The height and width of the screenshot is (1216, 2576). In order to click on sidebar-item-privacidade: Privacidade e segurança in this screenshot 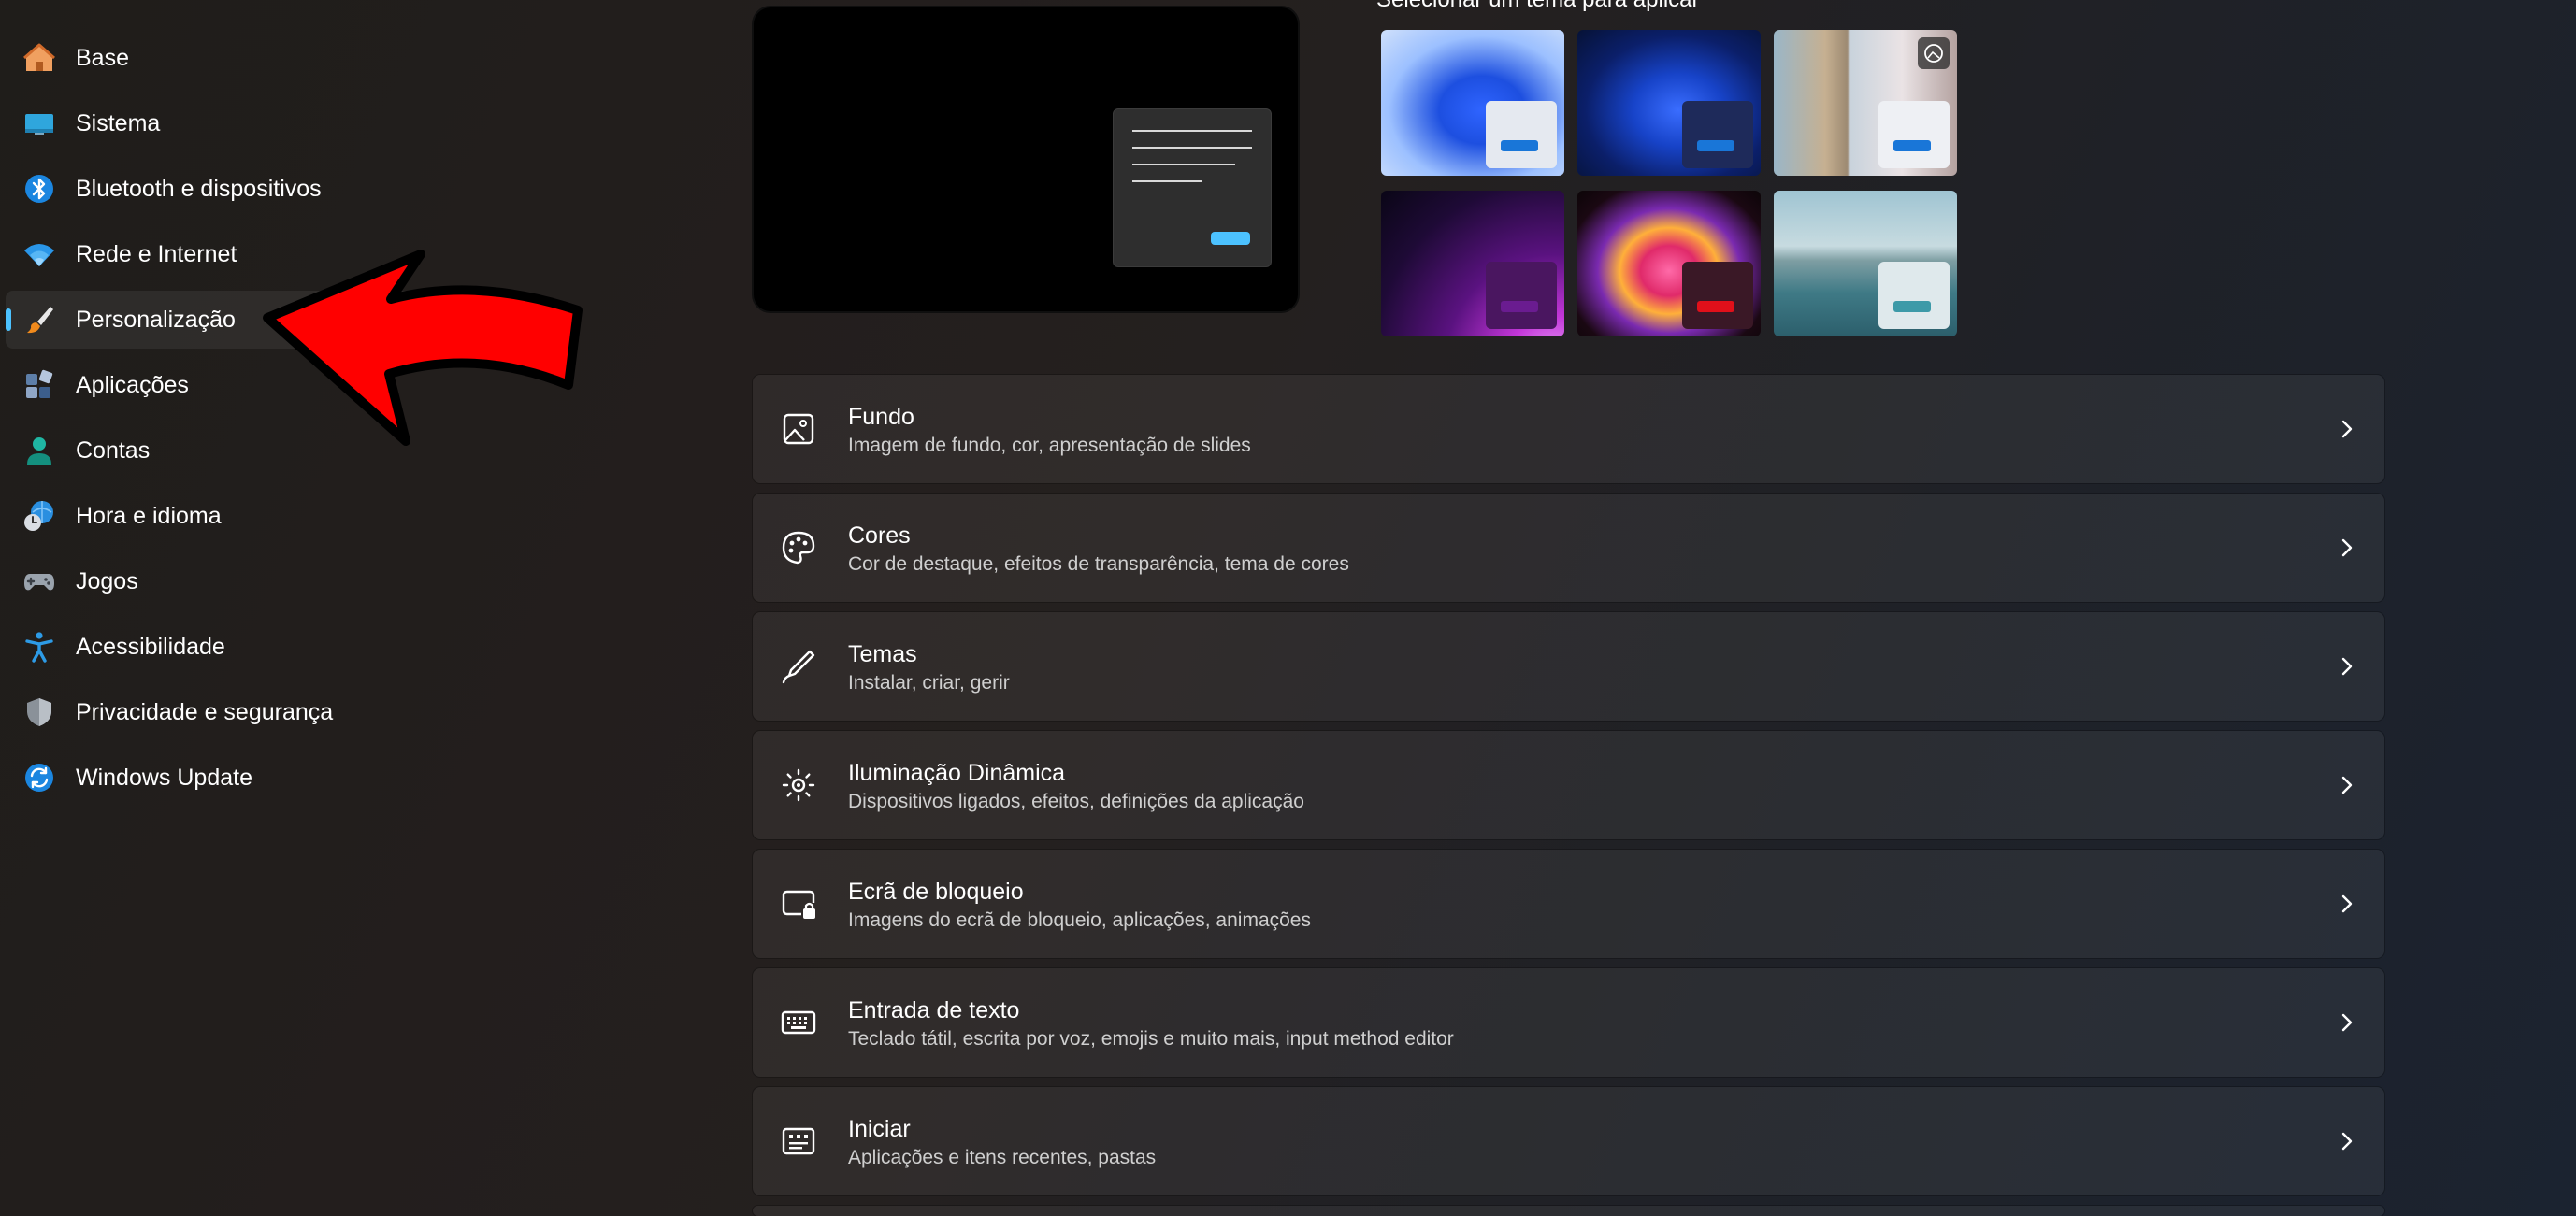, I will do `click(233, 712)`.